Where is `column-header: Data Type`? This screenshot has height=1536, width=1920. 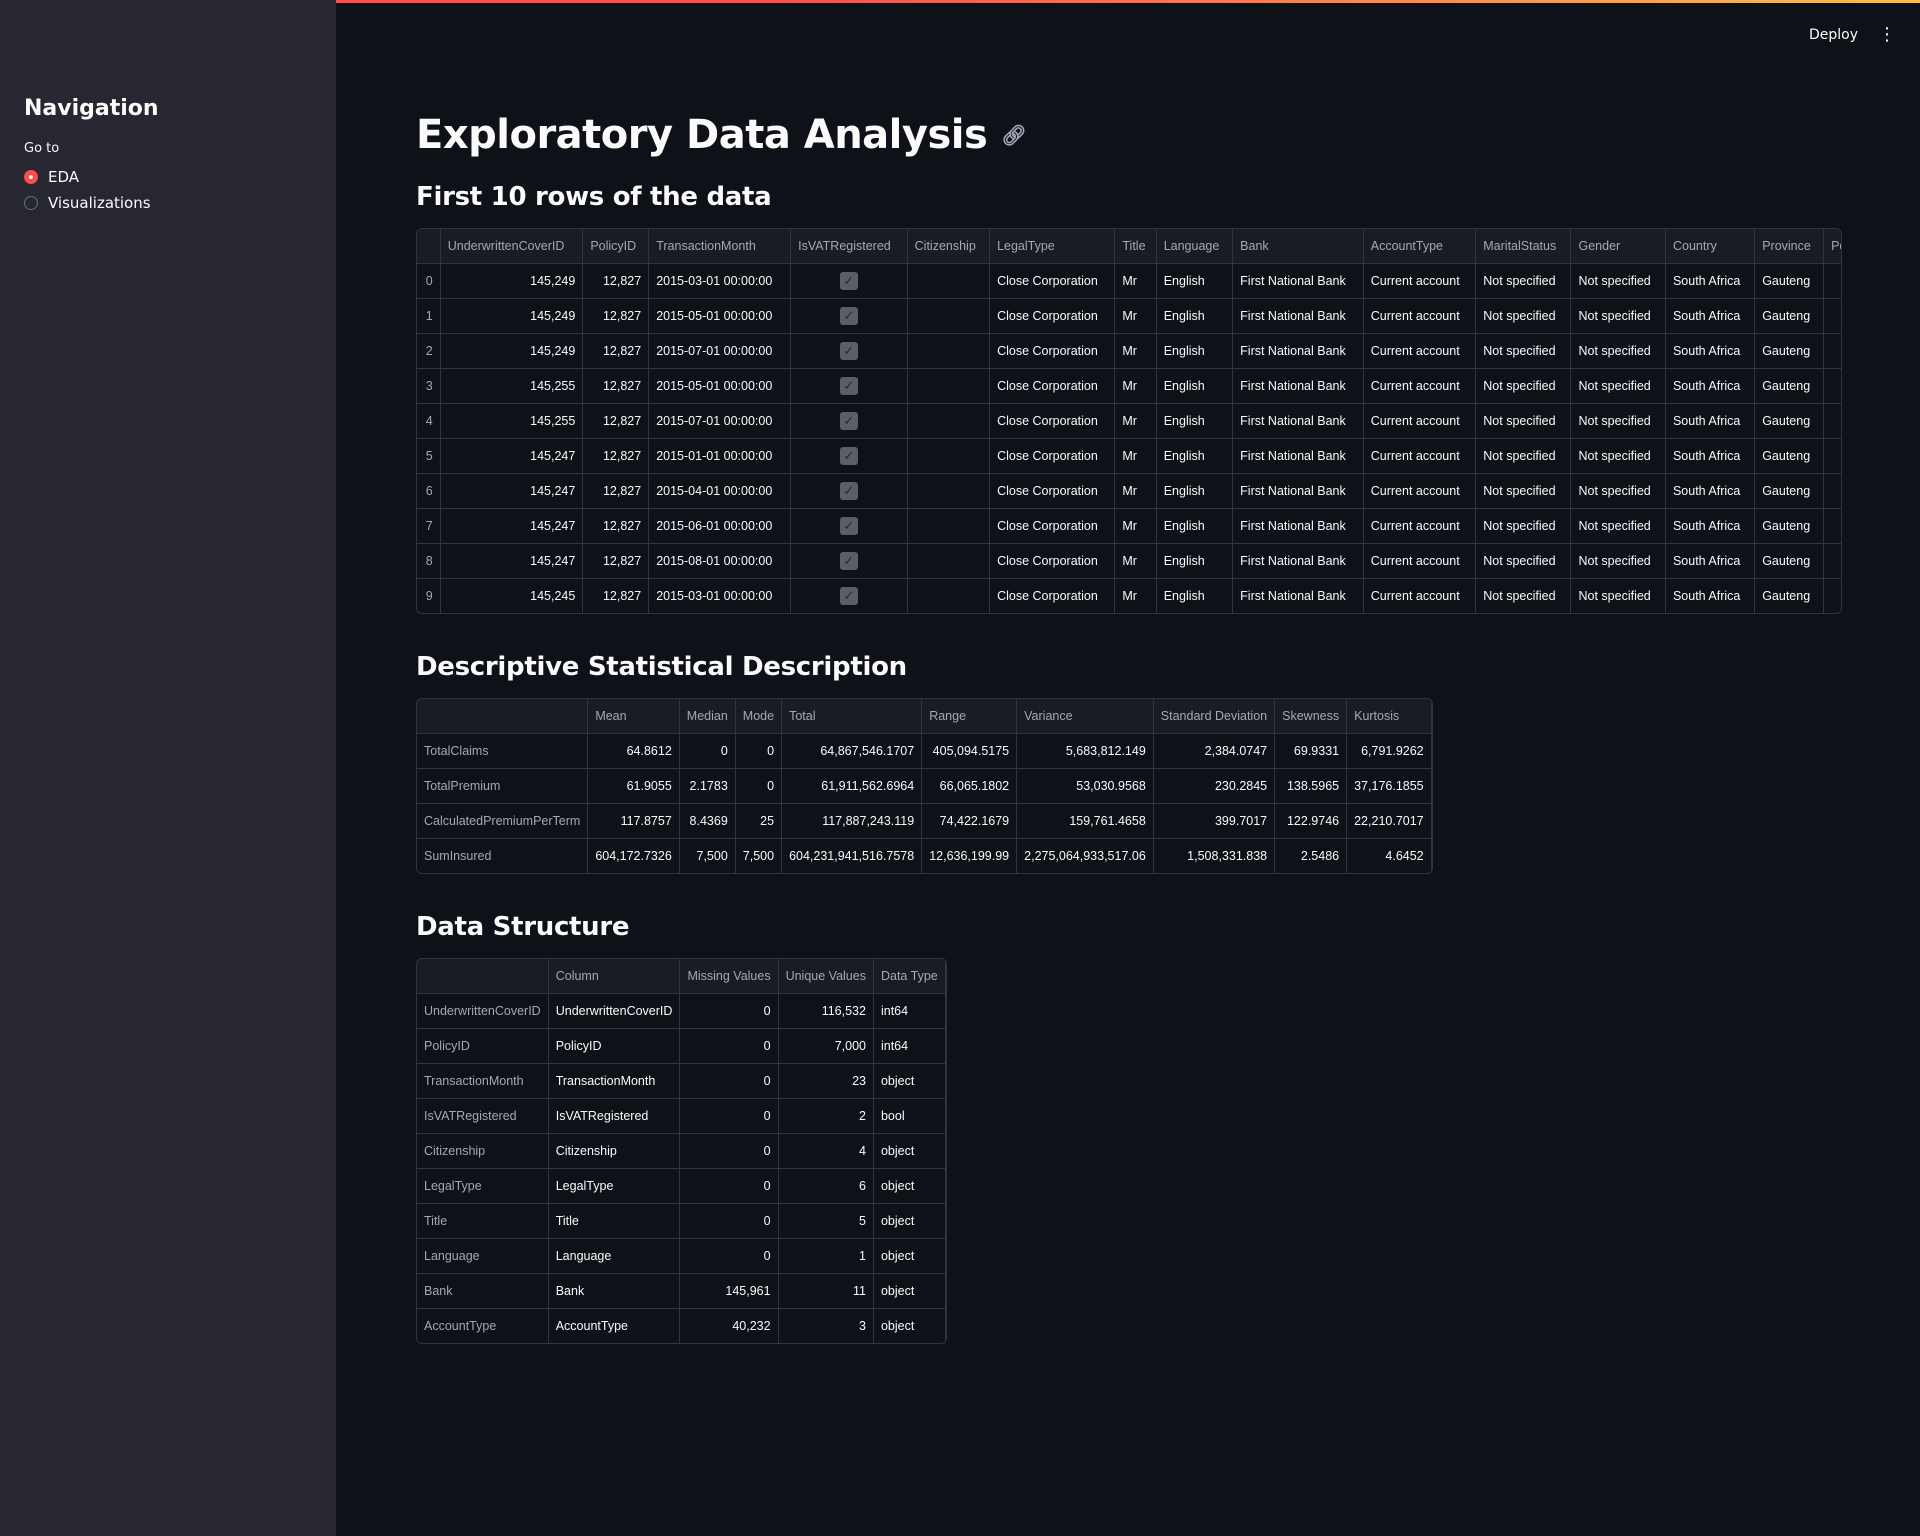
column-header: Data Type is located at coordinates (909, 976).